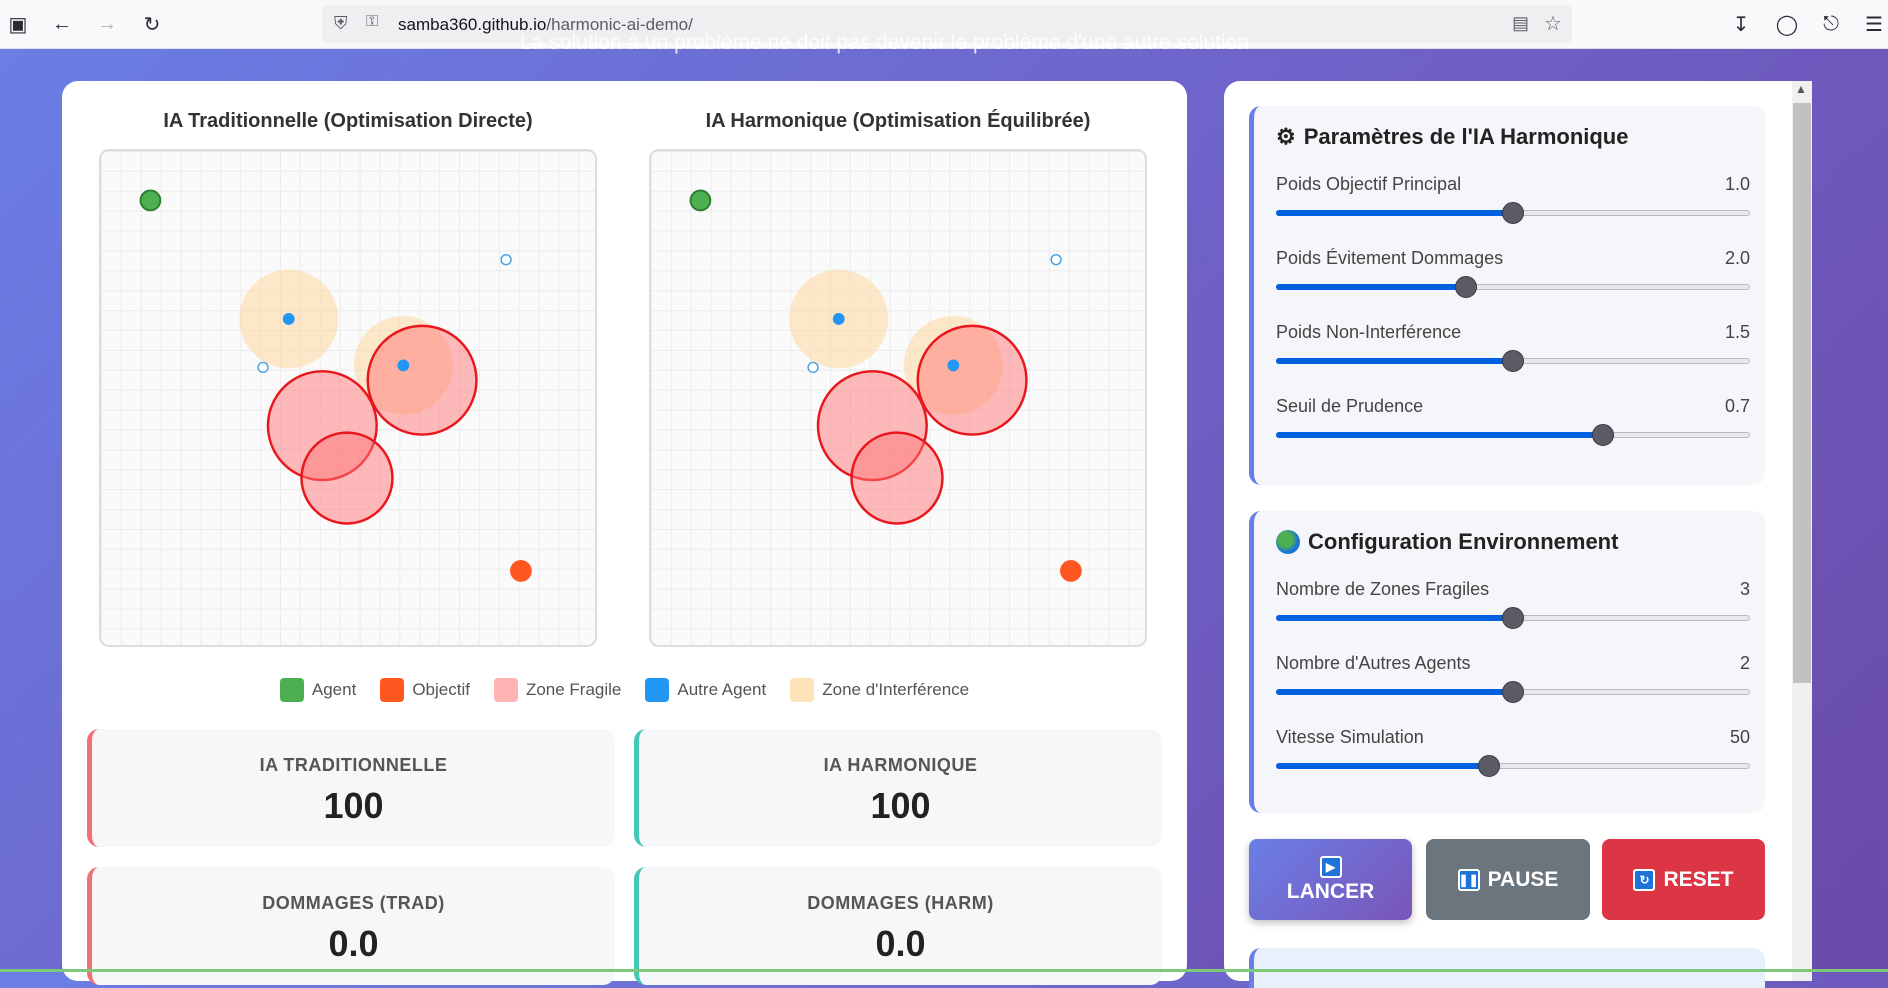 This screenshot has width=1888, height=988. I want to click on param-fragile-zones-count: Nombre de Zones Fragiles 3, so click(1513, 609).